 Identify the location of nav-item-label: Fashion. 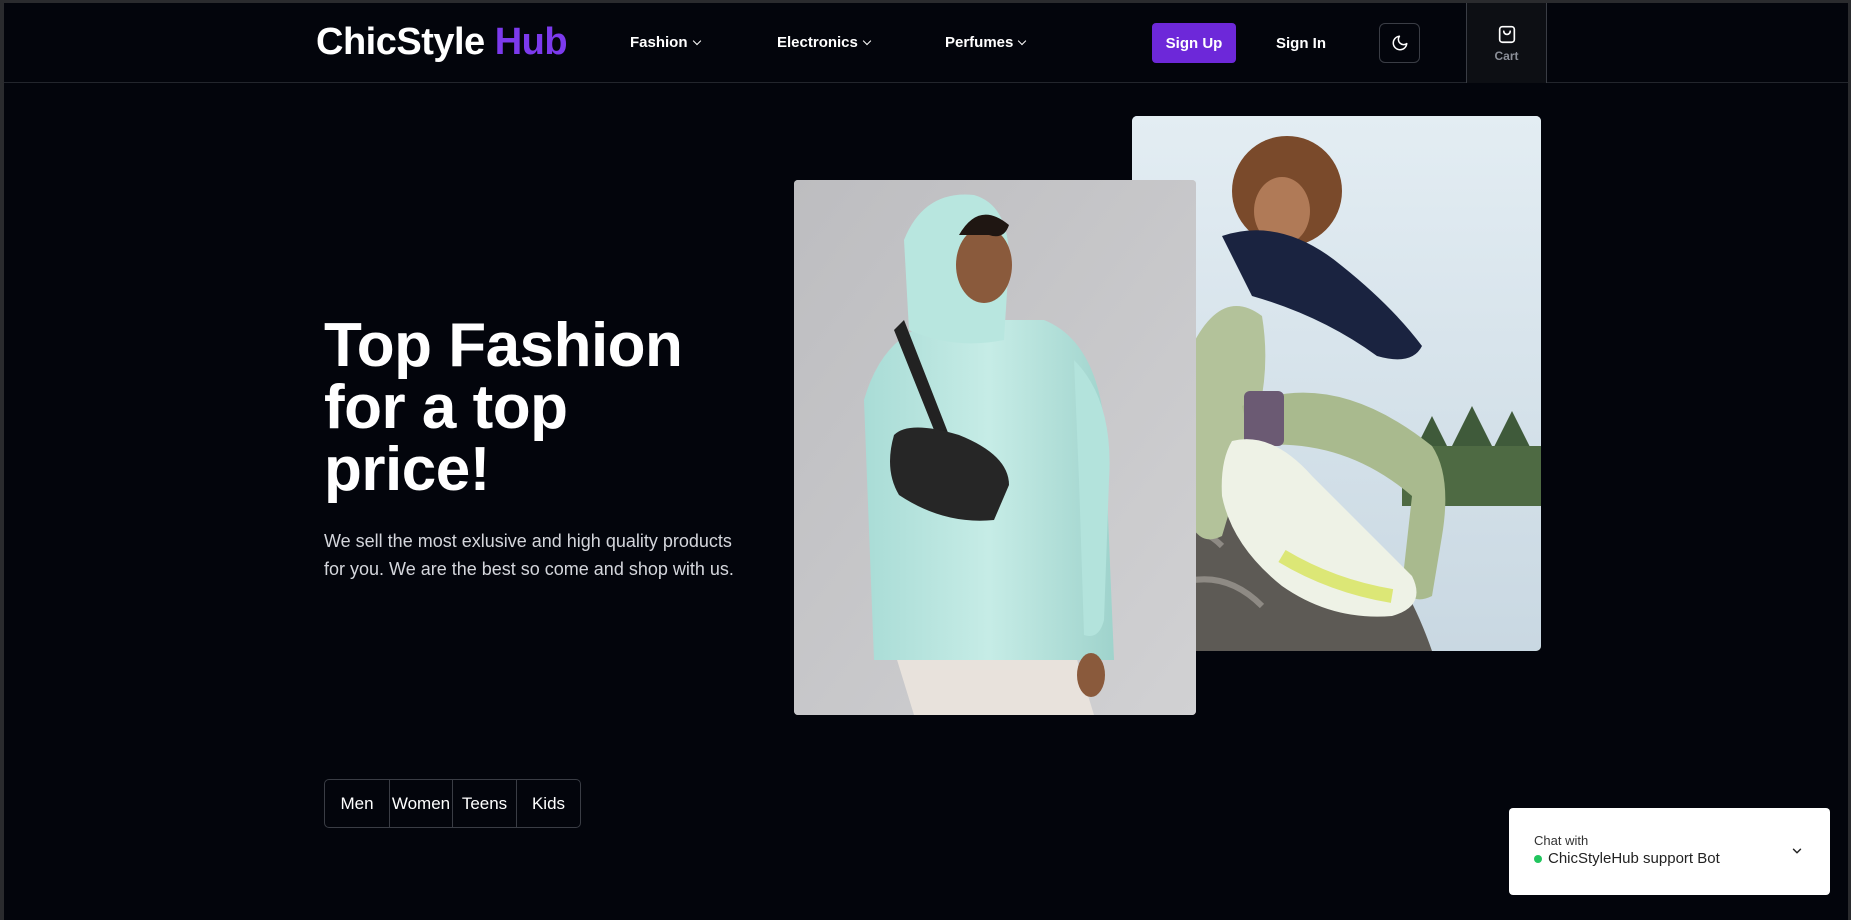
(659, 42).